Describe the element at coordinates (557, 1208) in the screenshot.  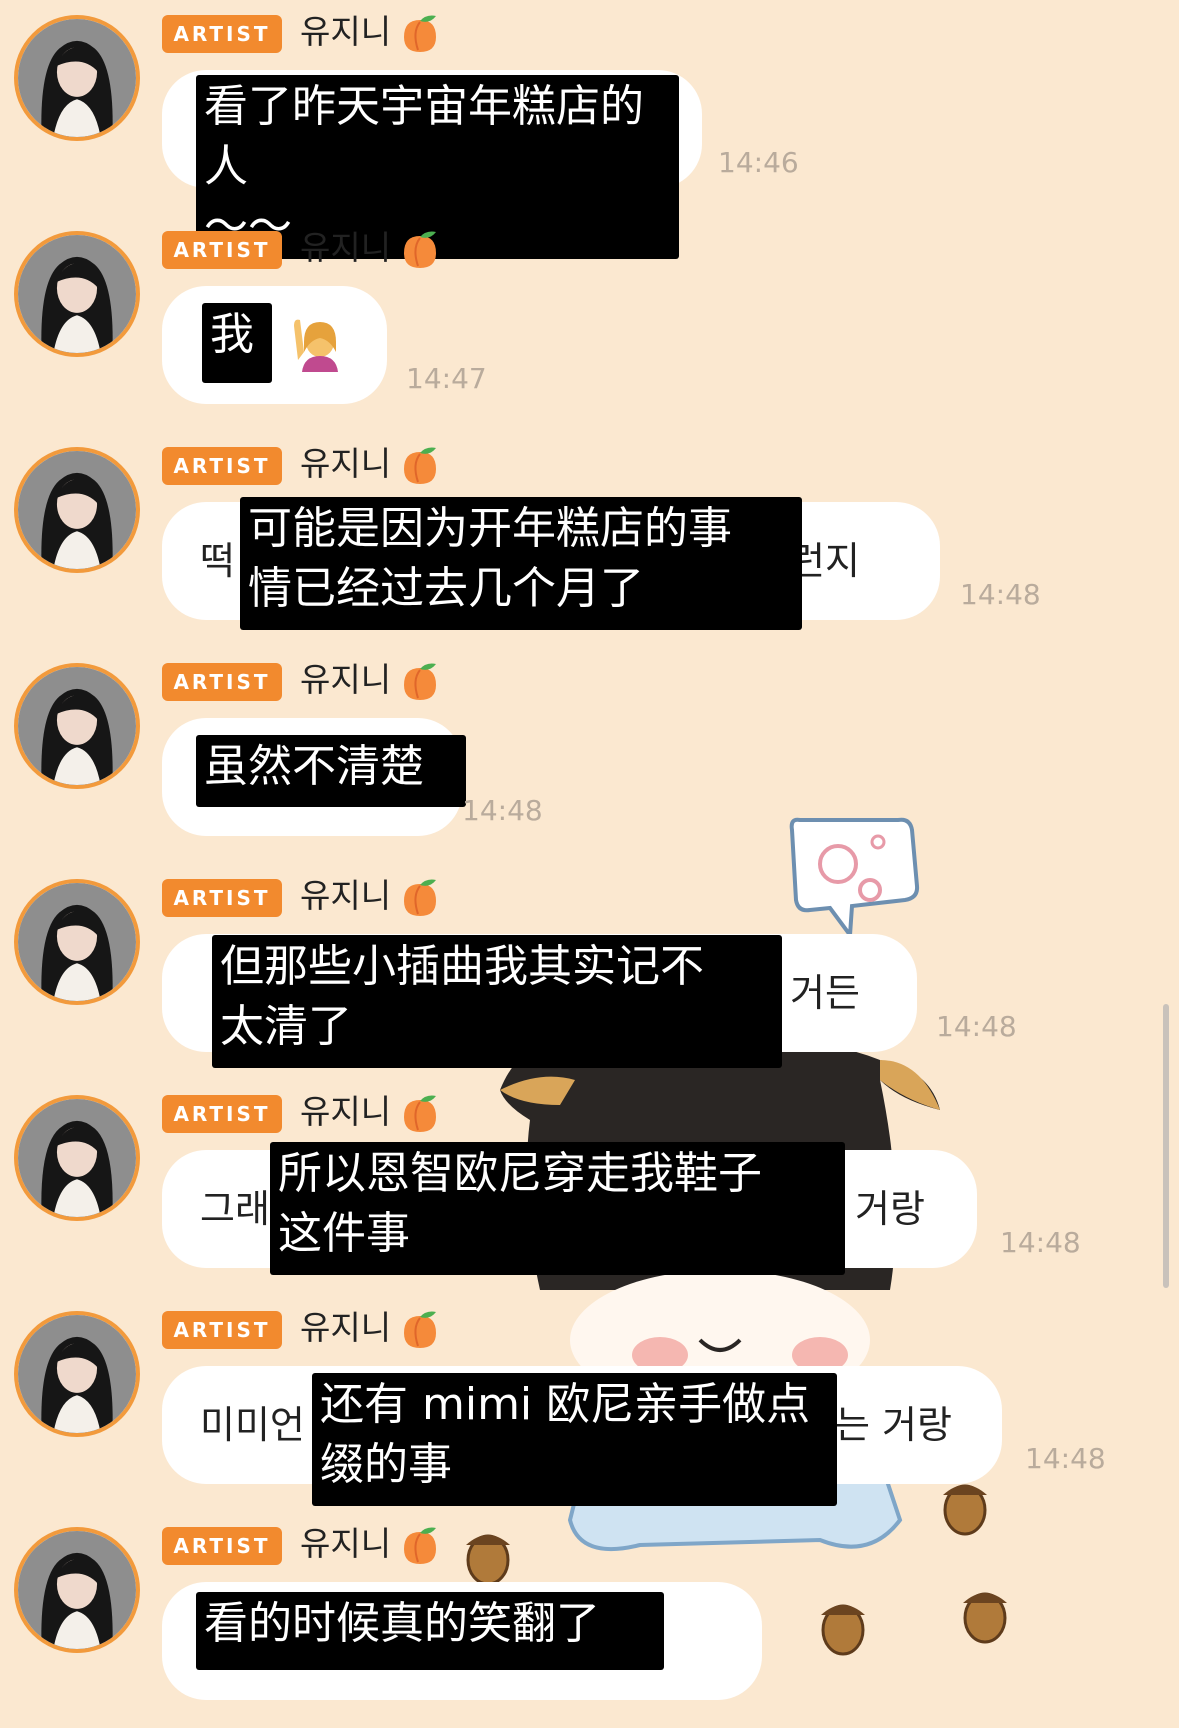
I see `translation-overlay: 所以恩智欧尼穿走我鞋子 这件事` at that location.